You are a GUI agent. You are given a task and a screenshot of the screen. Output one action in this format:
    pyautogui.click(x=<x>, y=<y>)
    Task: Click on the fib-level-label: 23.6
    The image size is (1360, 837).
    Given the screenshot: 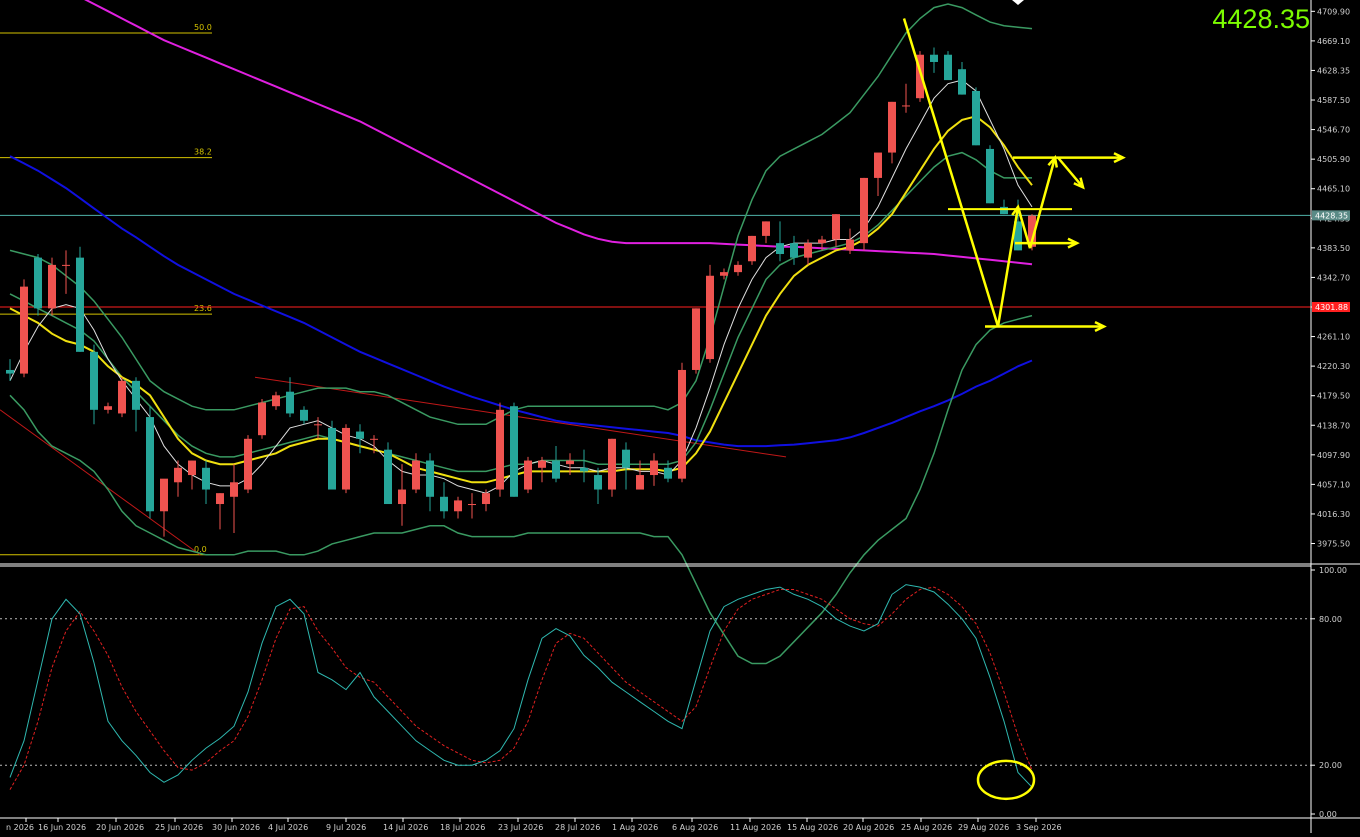 What is the action you would take?
    pyautogui.click(x=203, y=308)
    